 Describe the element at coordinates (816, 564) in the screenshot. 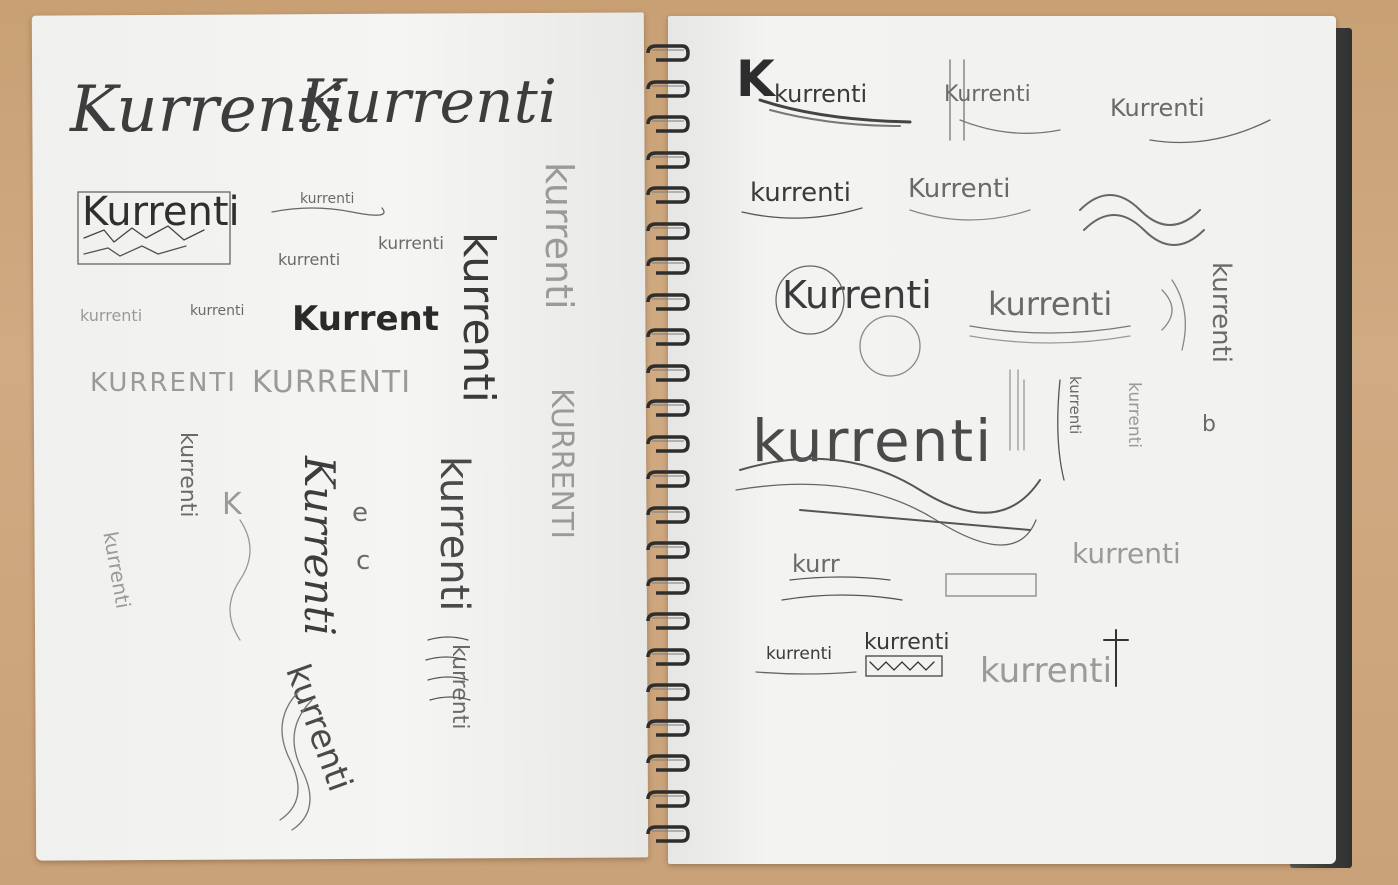

I see `sketch-kurr-fragment: kurr` at that location.